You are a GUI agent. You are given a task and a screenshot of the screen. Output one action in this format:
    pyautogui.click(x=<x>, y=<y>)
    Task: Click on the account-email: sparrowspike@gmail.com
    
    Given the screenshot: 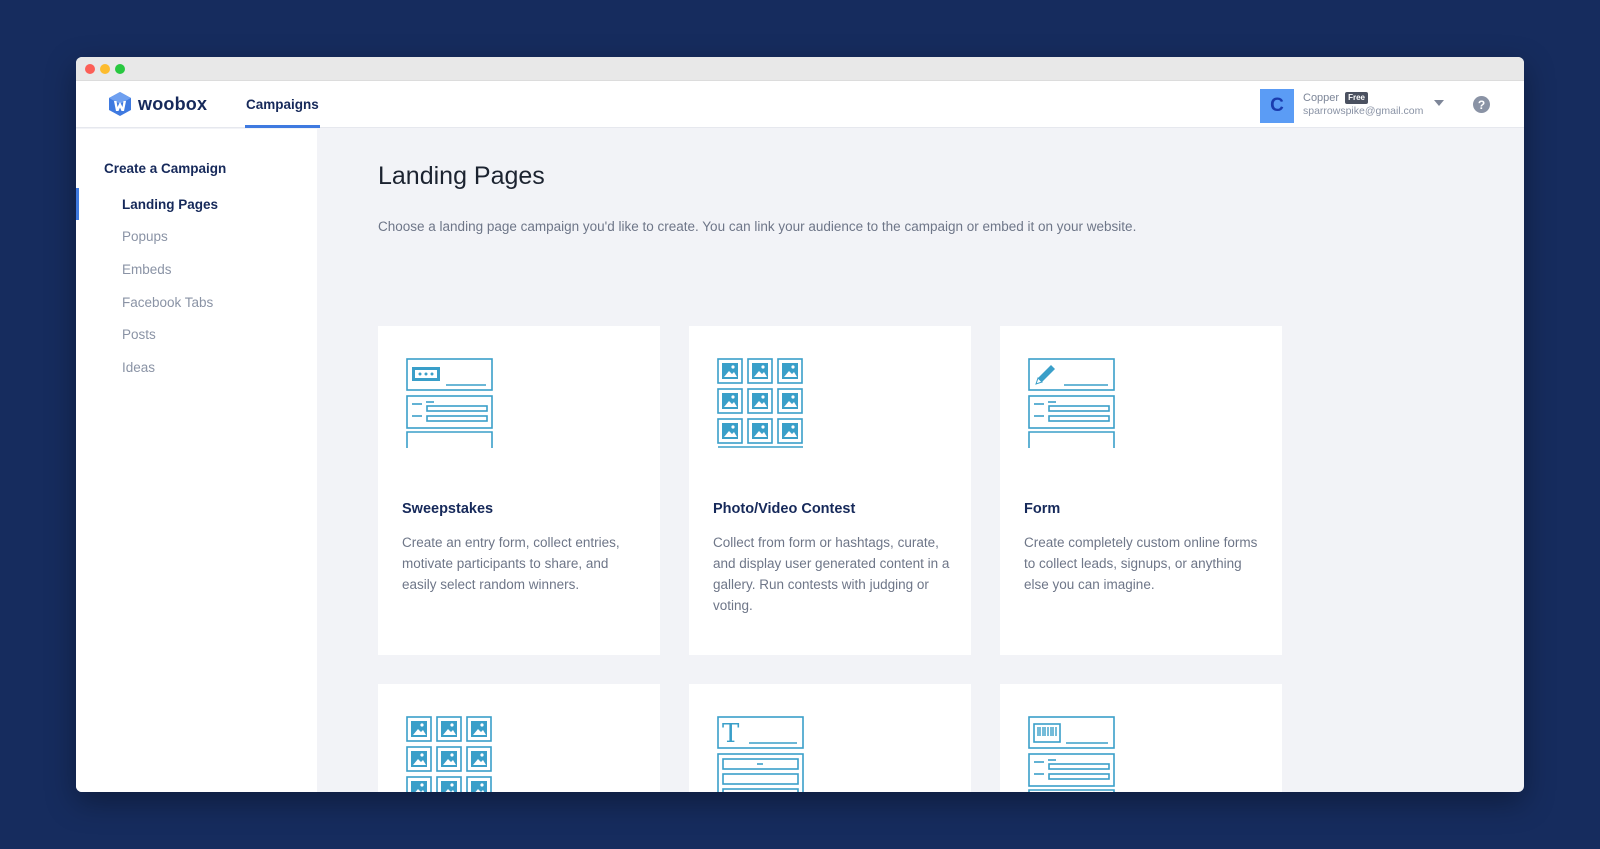 What is the action you would take?
    pyautogui.click(x=1363, y=111)
    